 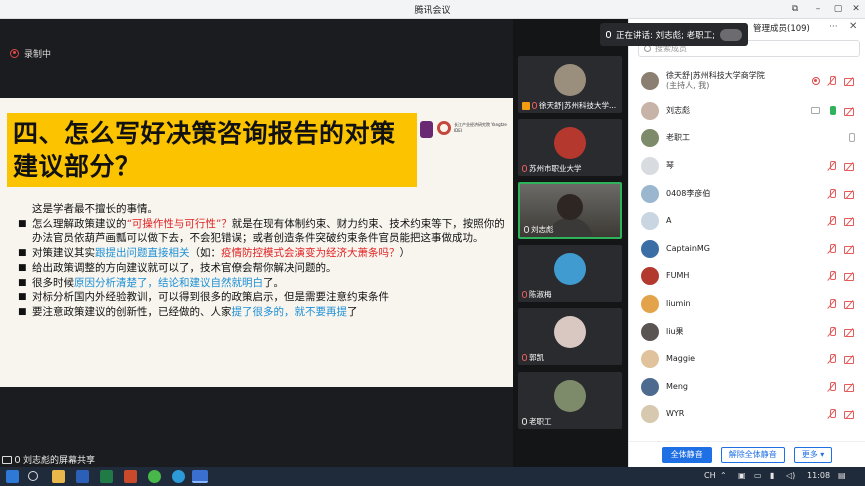 I want to click on windows-start-icon, so click(x=12, y=476).